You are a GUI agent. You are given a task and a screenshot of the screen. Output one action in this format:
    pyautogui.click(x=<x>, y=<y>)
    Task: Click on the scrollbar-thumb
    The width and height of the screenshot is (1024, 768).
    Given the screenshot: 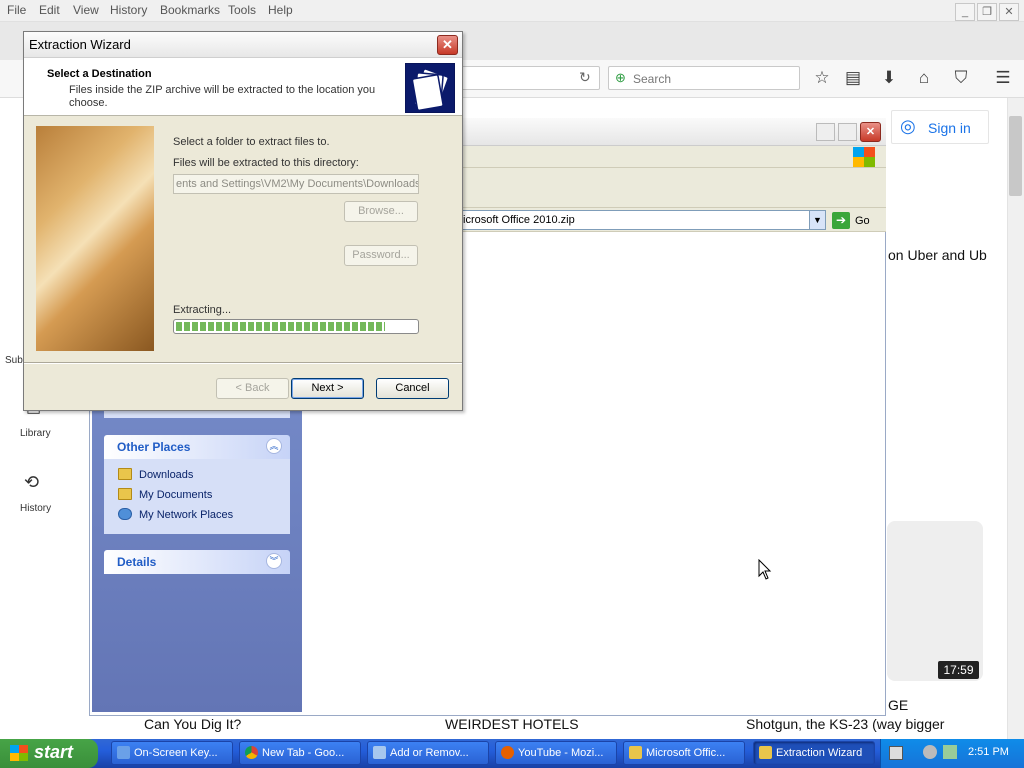 What is the action you would take?
    pyautogui.click(x=1015, y=156)
    